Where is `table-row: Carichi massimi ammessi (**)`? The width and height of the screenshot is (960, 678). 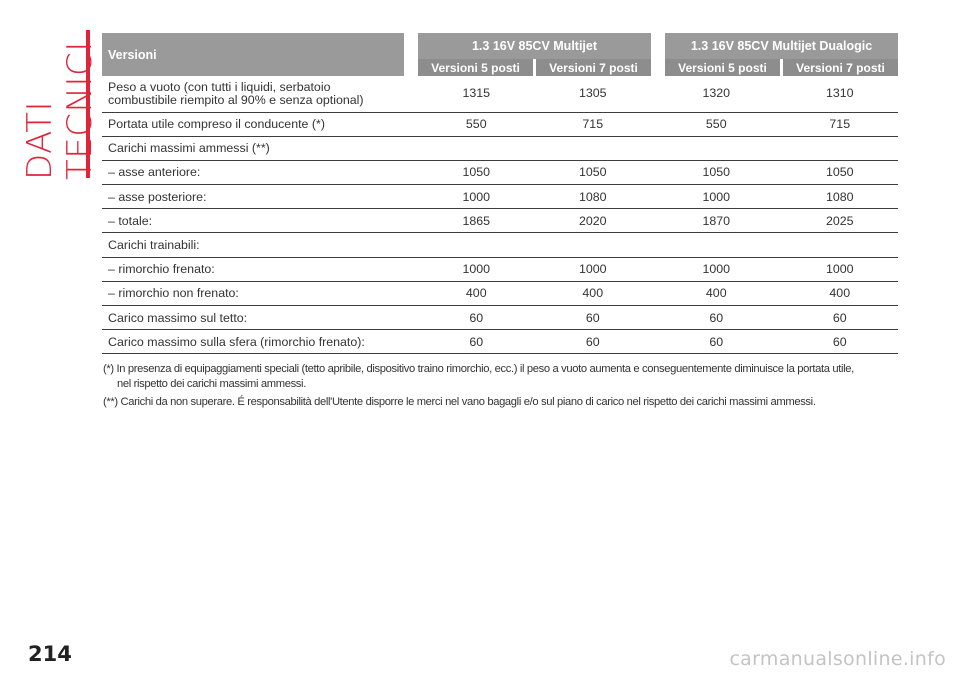
table-row: Carichi massimi ammessi (**) is located at coordinates (500, 148).